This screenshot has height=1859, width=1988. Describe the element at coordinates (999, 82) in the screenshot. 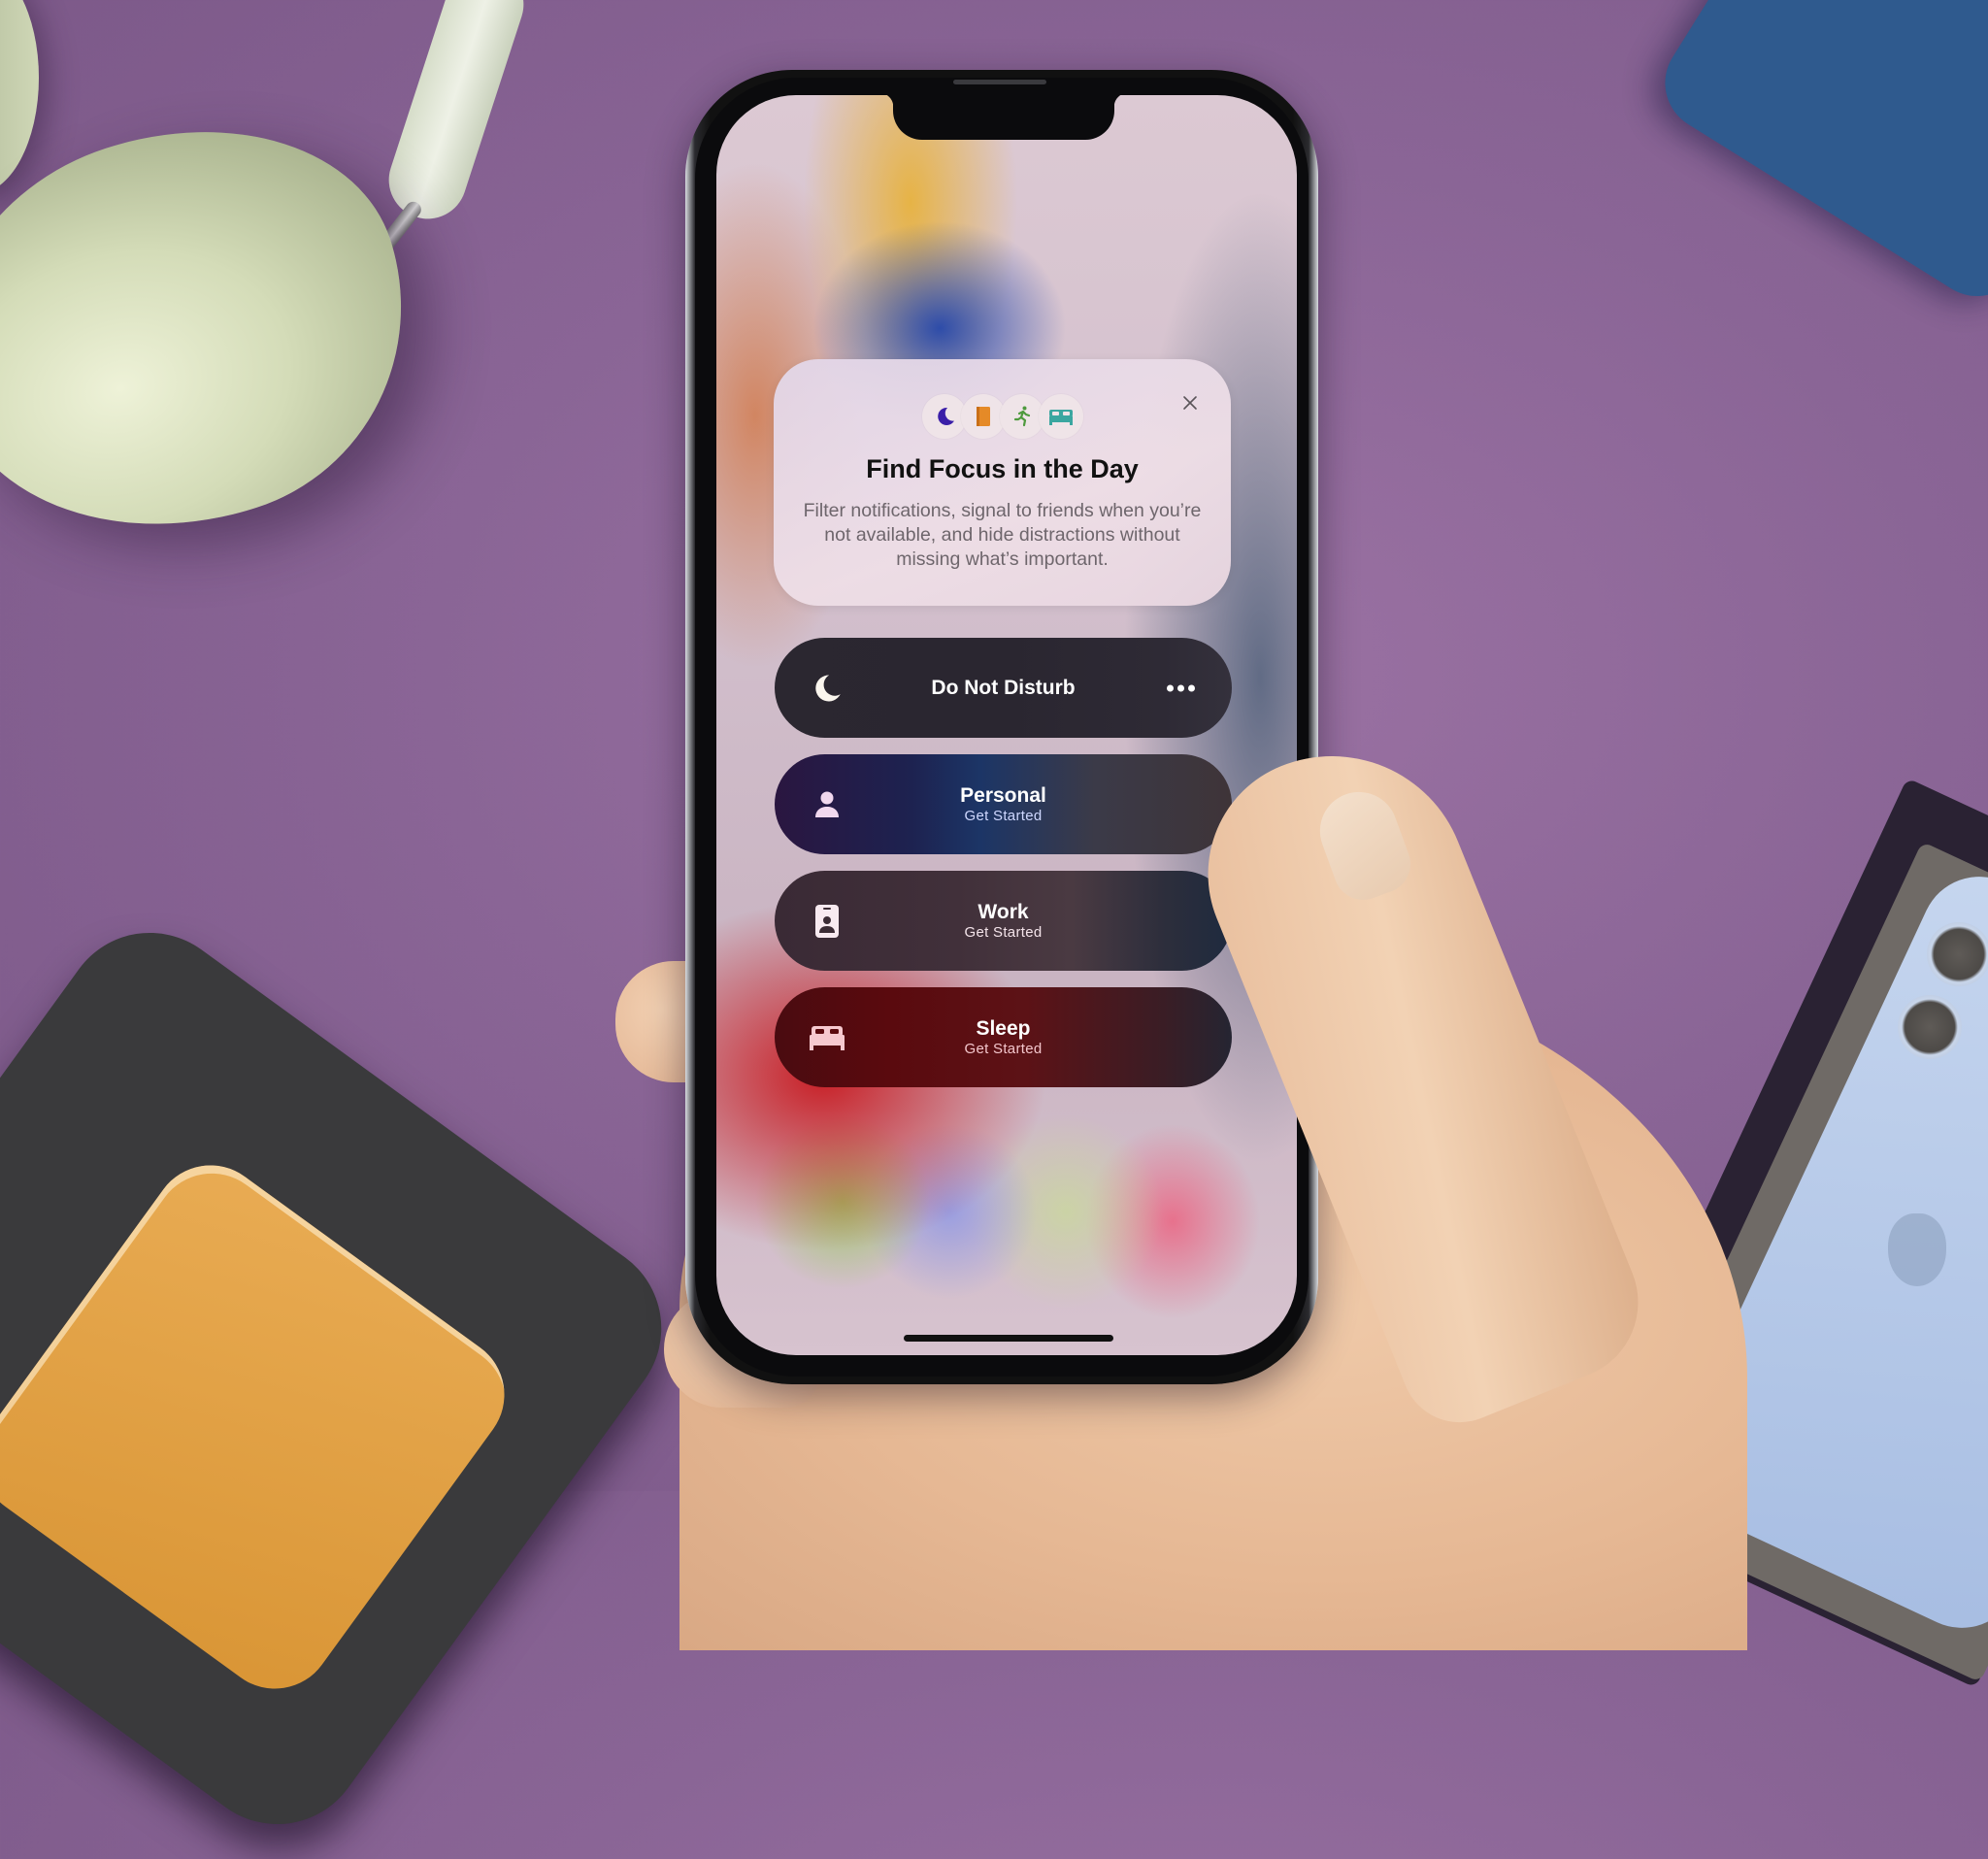

I see `earpiece-speaker` at that location.